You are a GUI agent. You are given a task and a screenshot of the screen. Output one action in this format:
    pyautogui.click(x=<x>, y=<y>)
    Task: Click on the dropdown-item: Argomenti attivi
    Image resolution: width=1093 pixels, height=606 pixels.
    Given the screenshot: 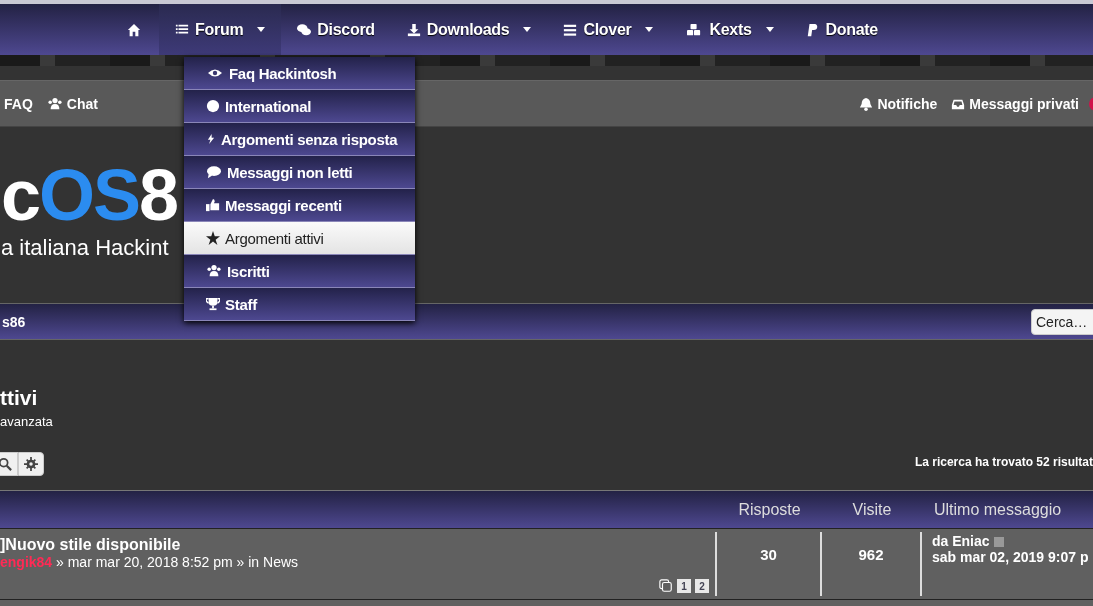 What is the action you would take?
    pyautogui.click(x=299, y=238)
    